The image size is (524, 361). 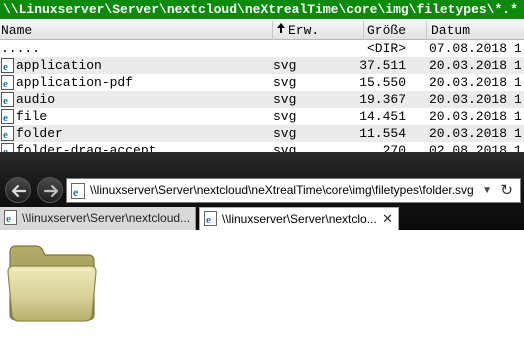 I want to click on file-list-header: Name Erw. Größe Datum, so click(x=262, y=30).